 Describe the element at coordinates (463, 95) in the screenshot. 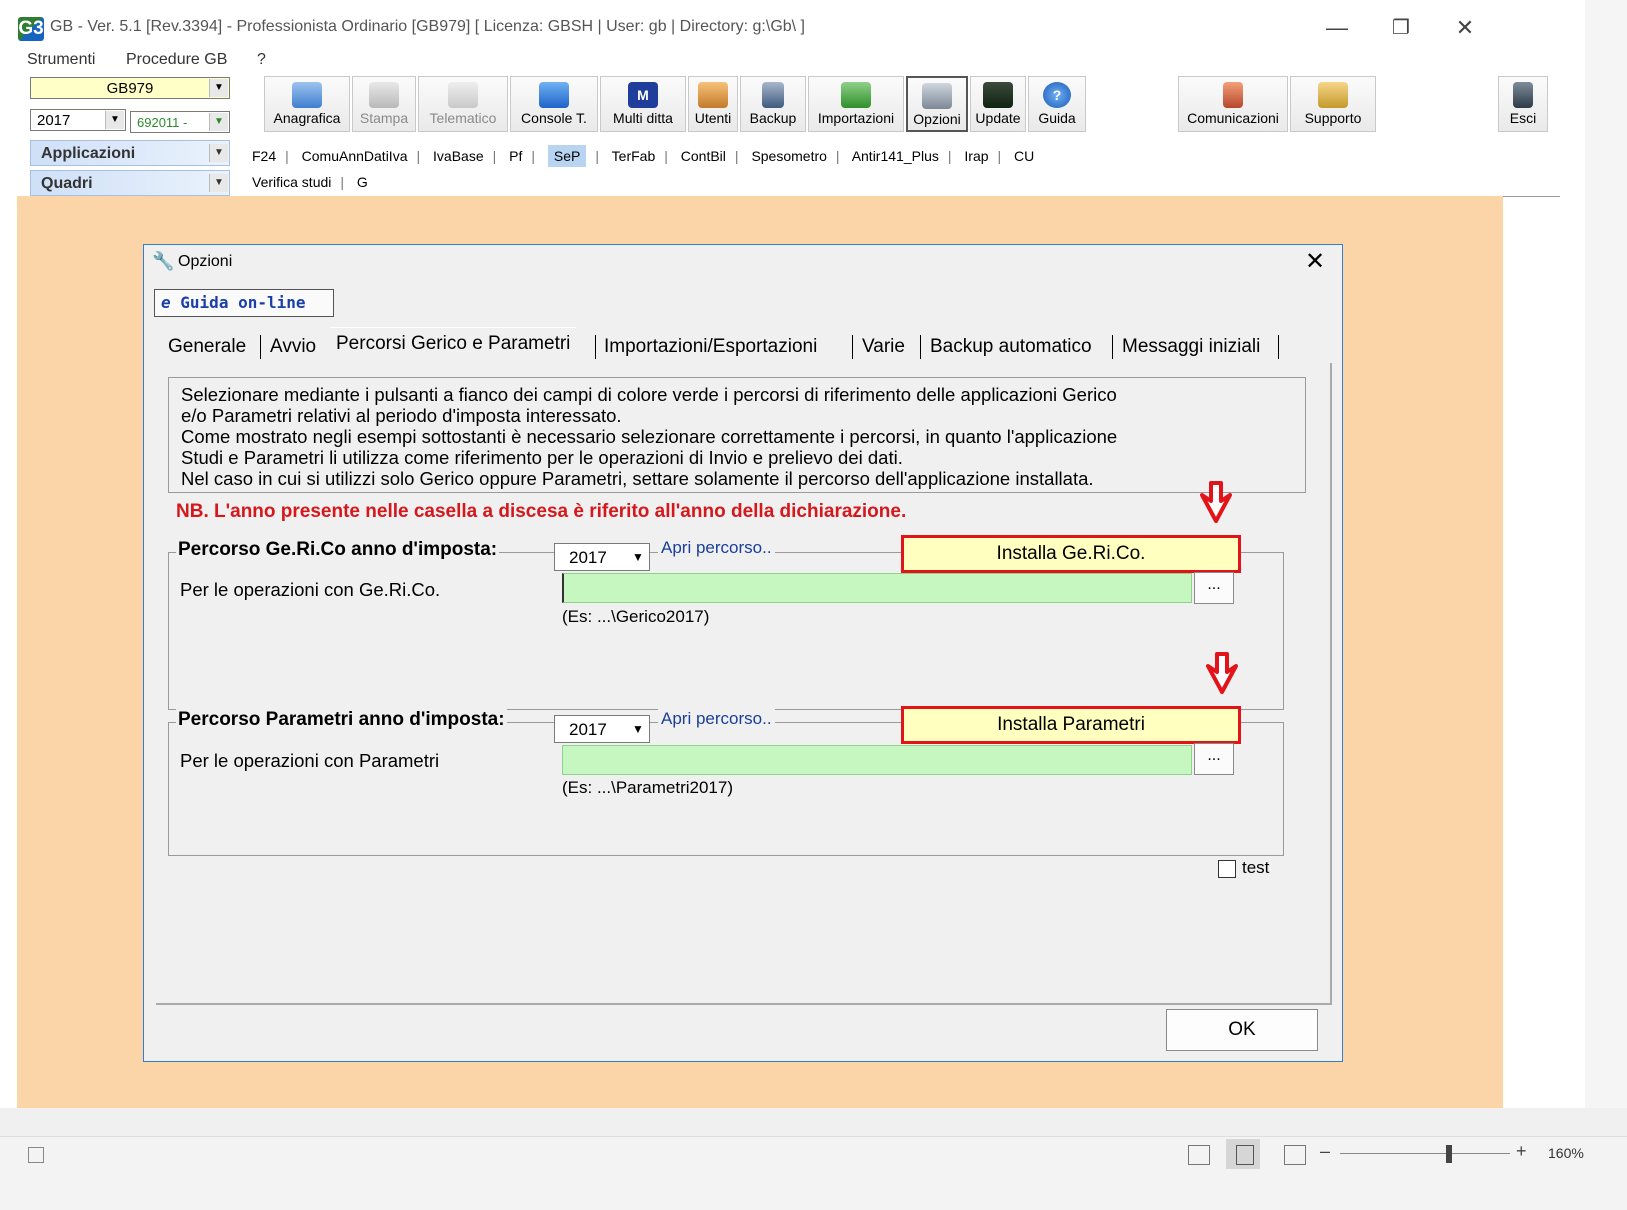

I see `telematico-icon` at that location.